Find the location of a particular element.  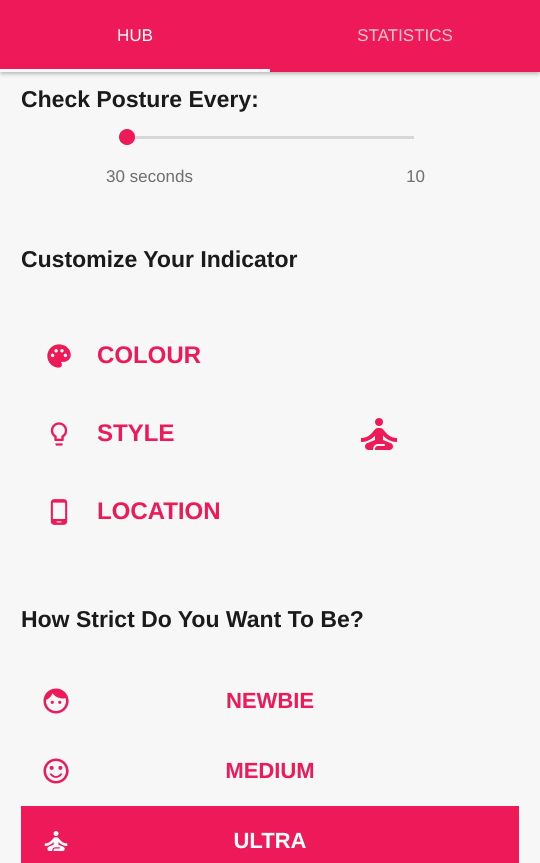

section-heading: How Strict Do You Want To Be? is located at coordinates (193, 619).